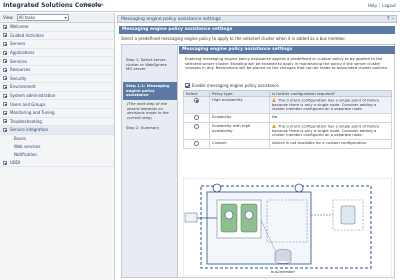 The width and height of the screenshot is (400, 280). Describe the element at coordinates (57, 36) in the screenshot. I see `nav-item: Guided Activities` at that location.